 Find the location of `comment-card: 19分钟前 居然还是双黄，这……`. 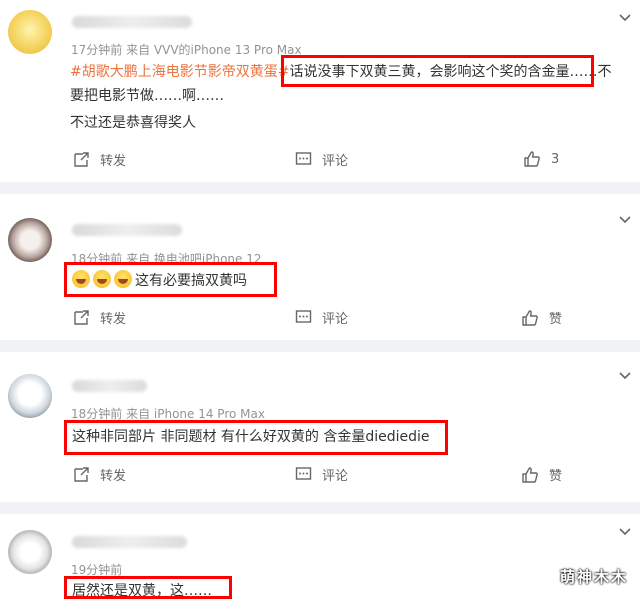

comment-card: 19分钟前 居然还是双黄，这…… is located at coordinates (320, 556).